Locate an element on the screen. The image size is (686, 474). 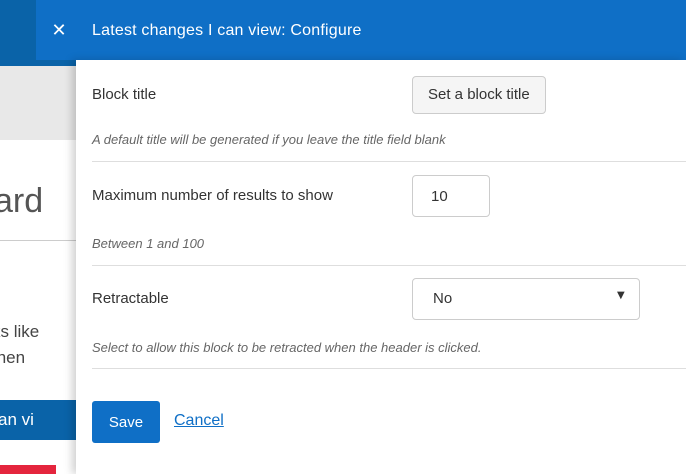
background-text-line: then is located at coordinates (13, 357).